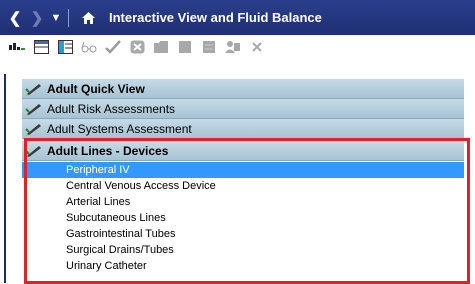  What do you see at coordinates (243, 129) in the screenshot?
I see `section-adult-systems-assessment: Adult Systems Assessment` at bounding box center [243, 129].